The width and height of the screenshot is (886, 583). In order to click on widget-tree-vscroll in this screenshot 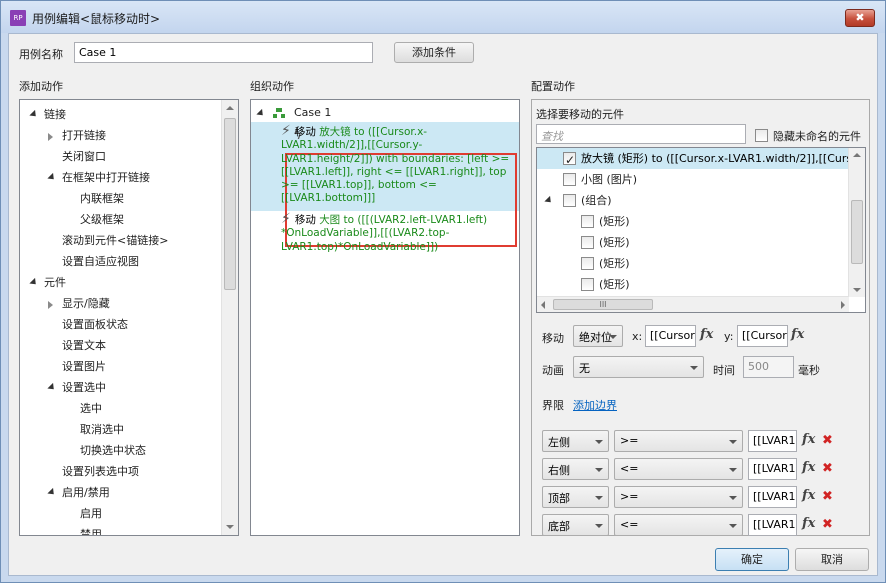, I will do `click(856, 222)`.